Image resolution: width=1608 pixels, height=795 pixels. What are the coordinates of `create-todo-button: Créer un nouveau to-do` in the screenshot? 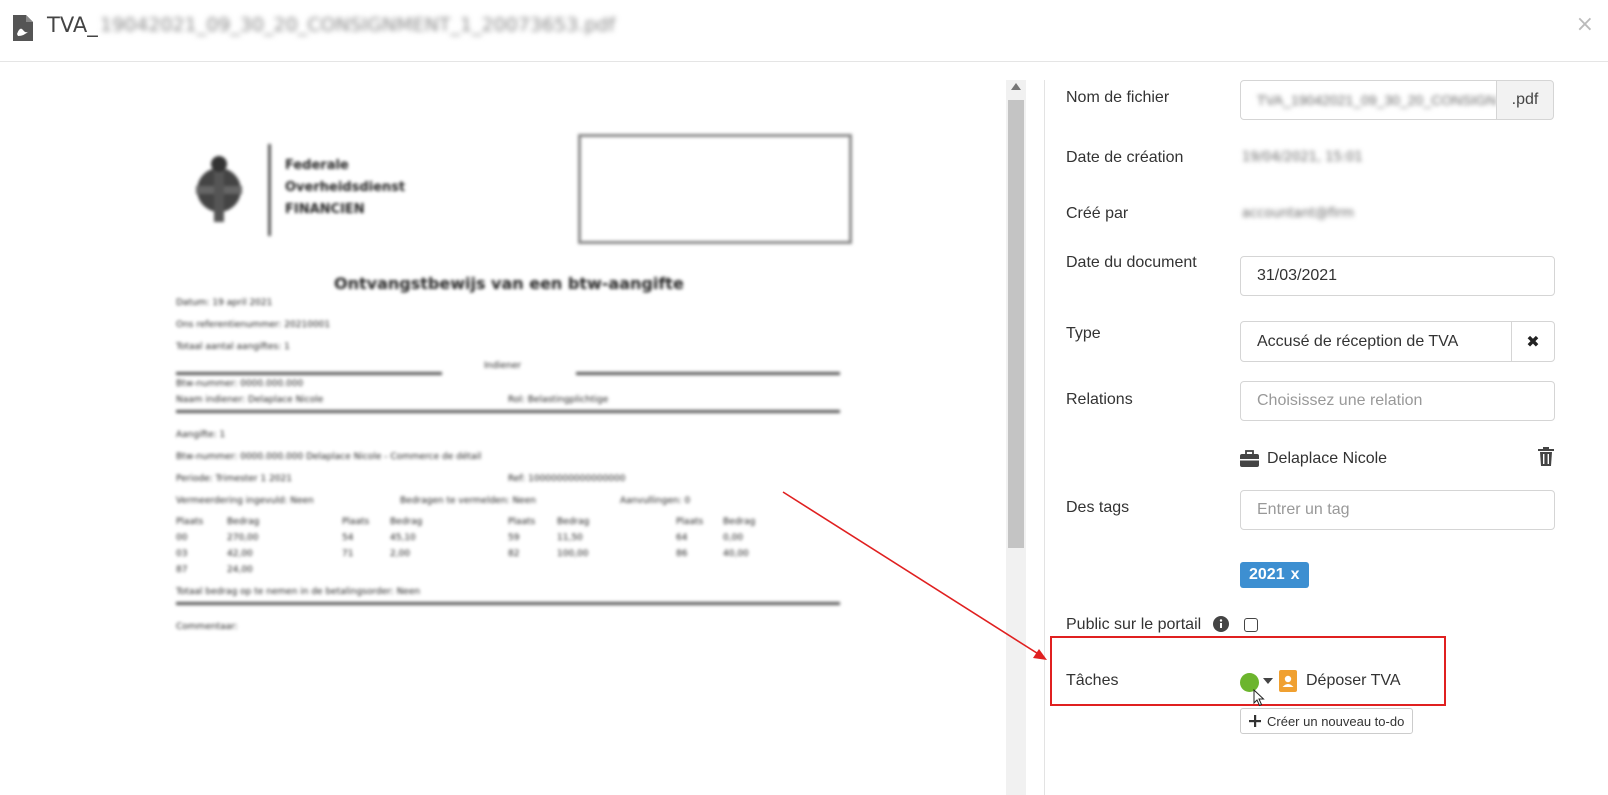 It's located at (1327, 721).